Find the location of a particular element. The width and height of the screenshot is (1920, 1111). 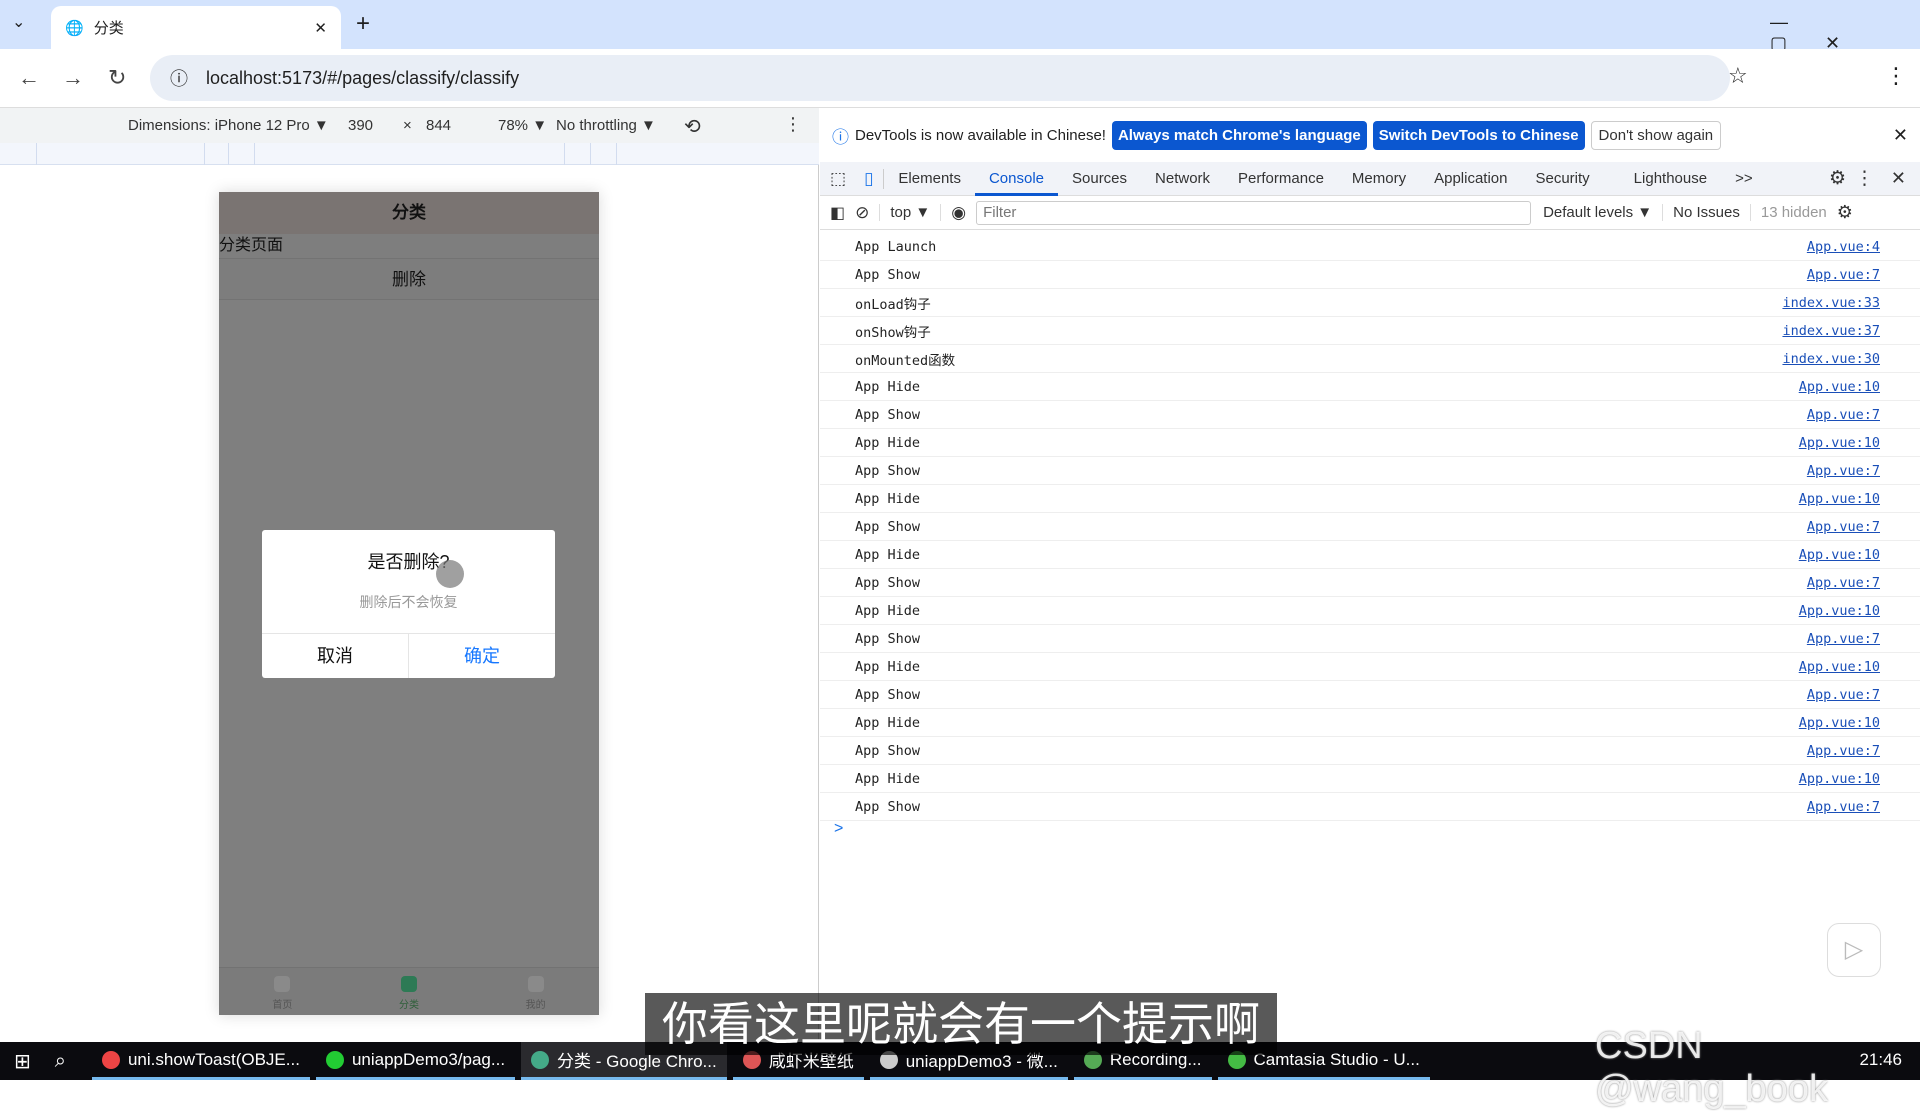

device-toggle-icon: ▯ is located at coordinates (869, 178).